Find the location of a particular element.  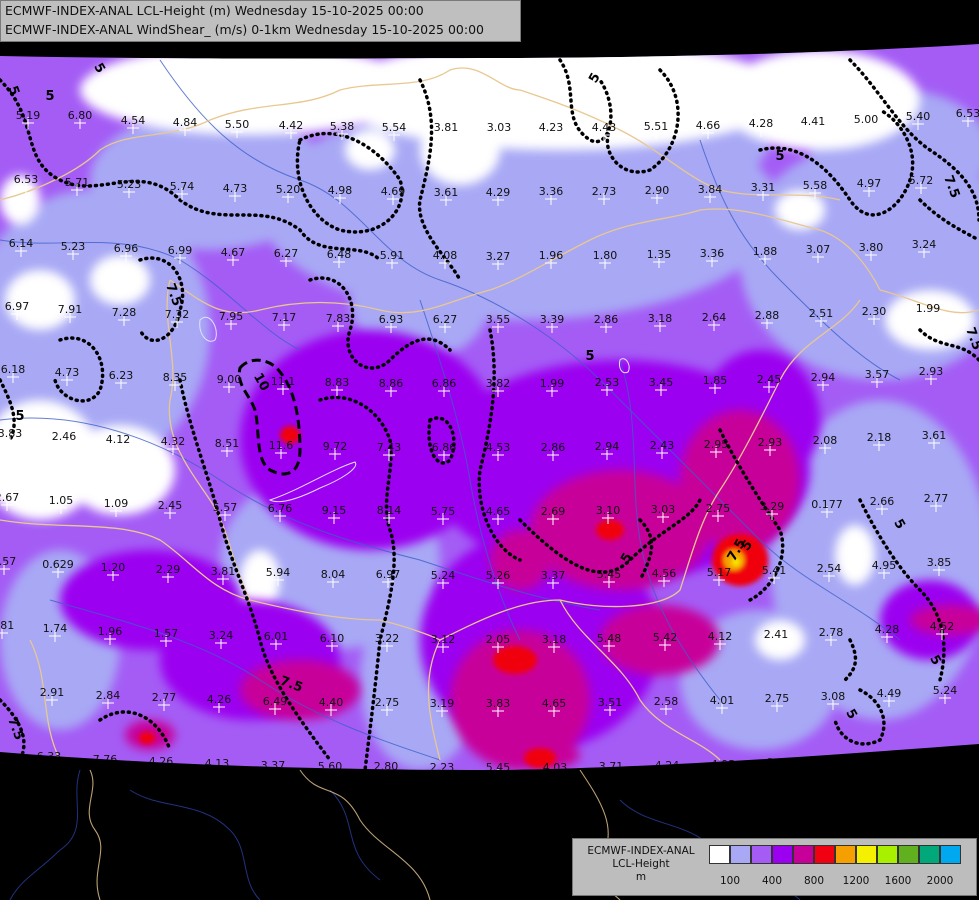

station-value: 5.50 is located at coordinates (237, 124).